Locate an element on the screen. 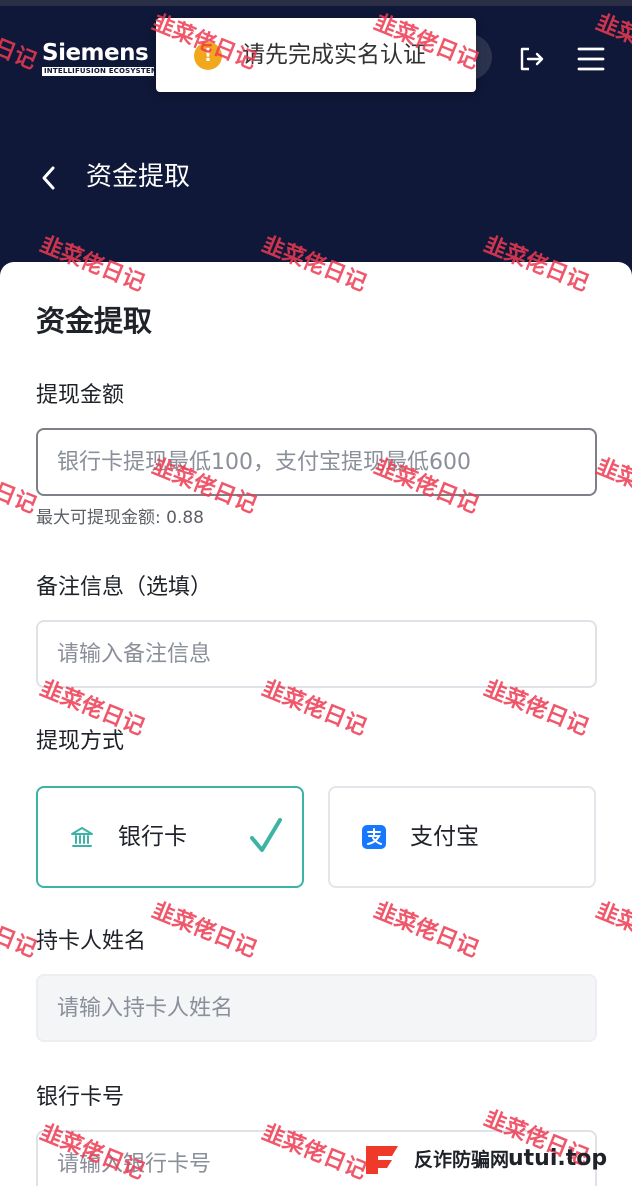 The height and width of the screenshot is (1186, 632). brand-subtitle: INTELLIFUSION ECOSYSTEM is located at coordinates (98, 71).